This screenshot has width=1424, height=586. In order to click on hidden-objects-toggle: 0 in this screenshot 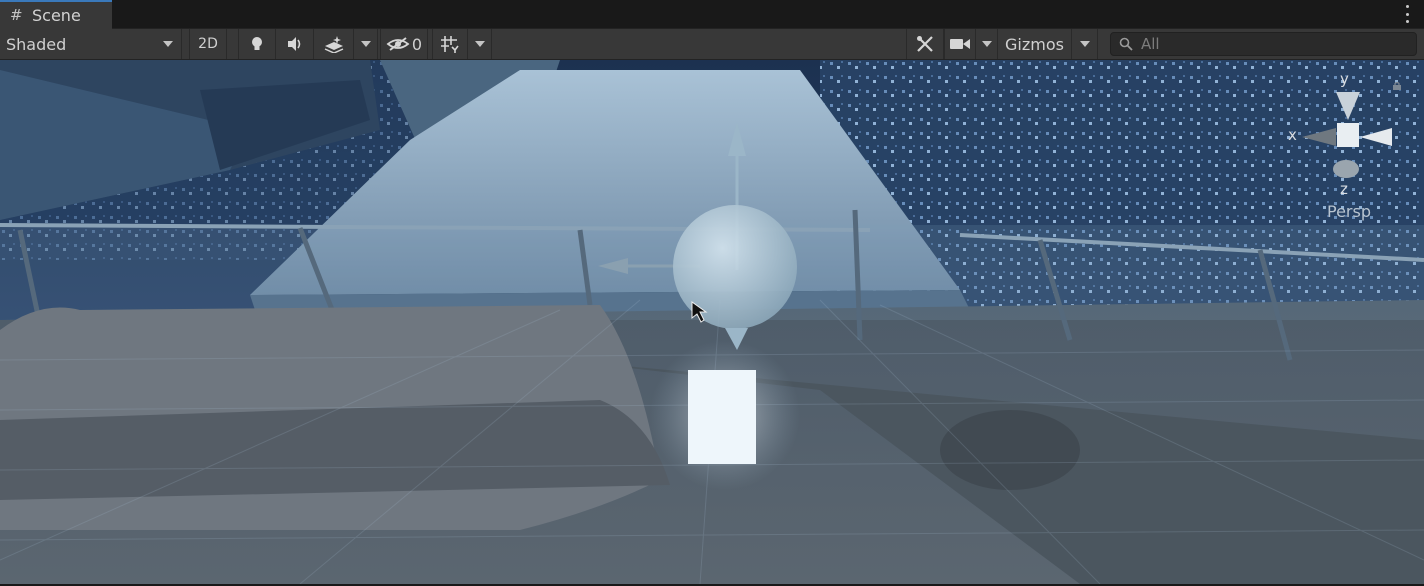, I will do `click(404, 44)`.